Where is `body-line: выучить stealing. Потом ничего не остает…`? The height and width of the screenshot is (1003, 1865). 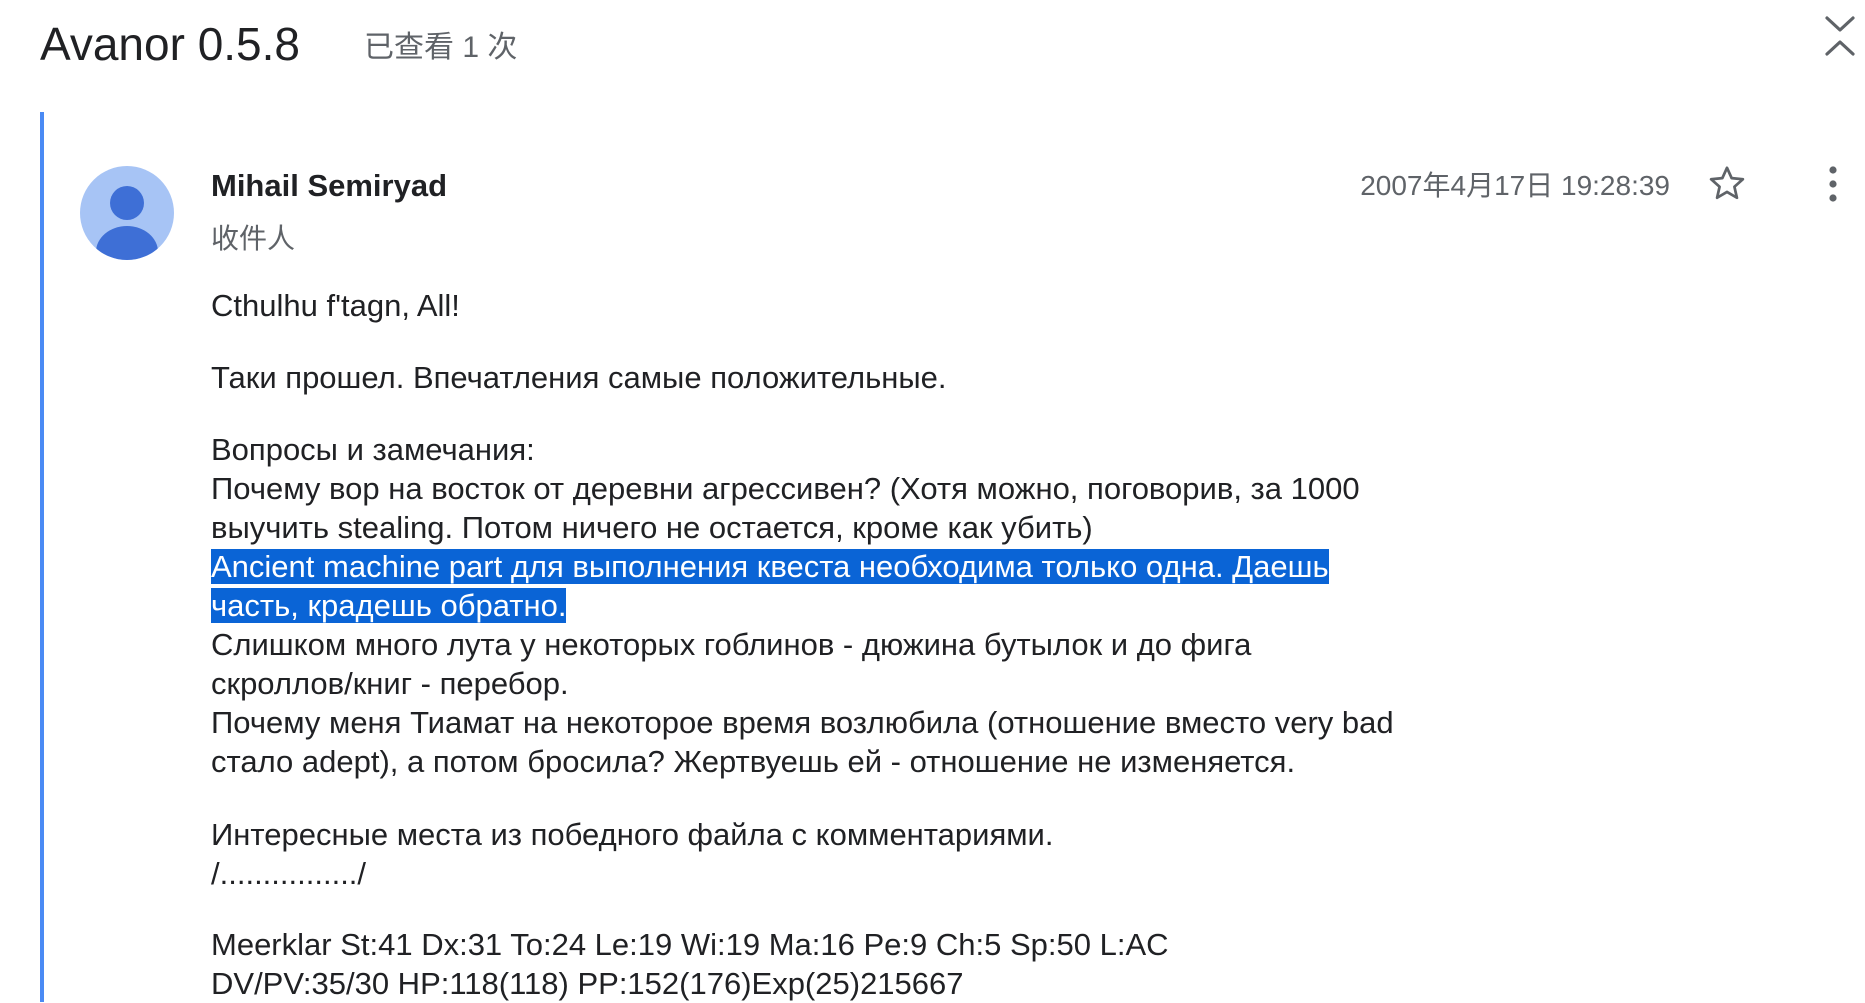
body-line: выучить stealing. Потом ничего не остает… is located at coordinates (652, 527).